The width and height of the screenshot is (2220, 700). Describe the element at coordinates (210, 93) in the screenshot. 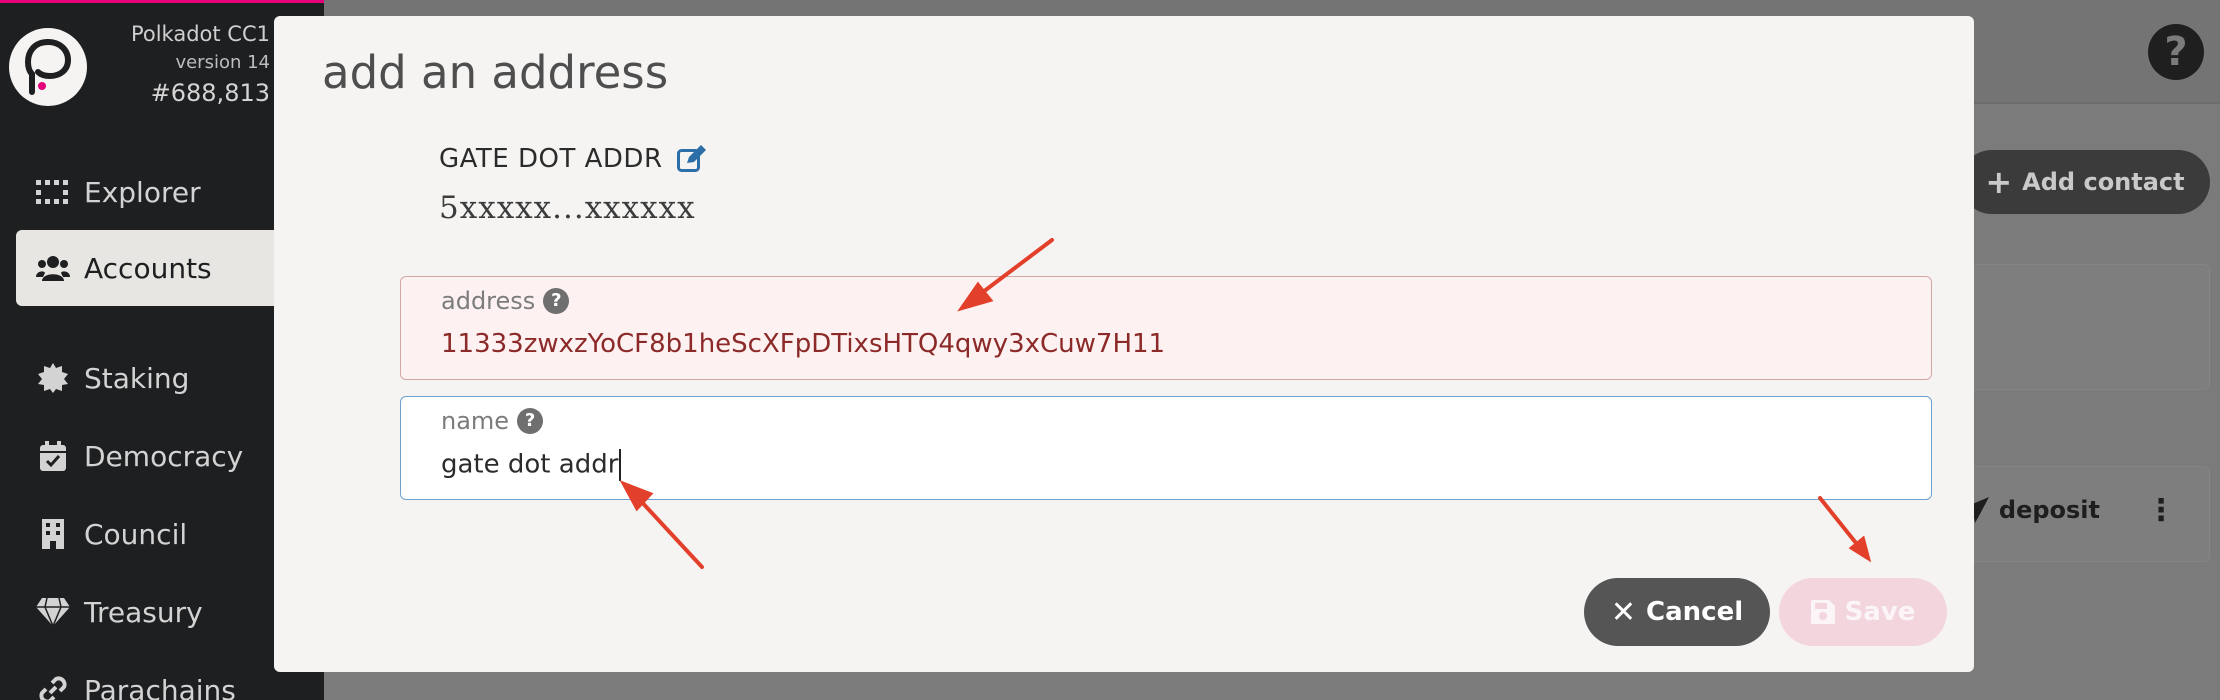

I see `chain-block-number: #688,813` at that location.